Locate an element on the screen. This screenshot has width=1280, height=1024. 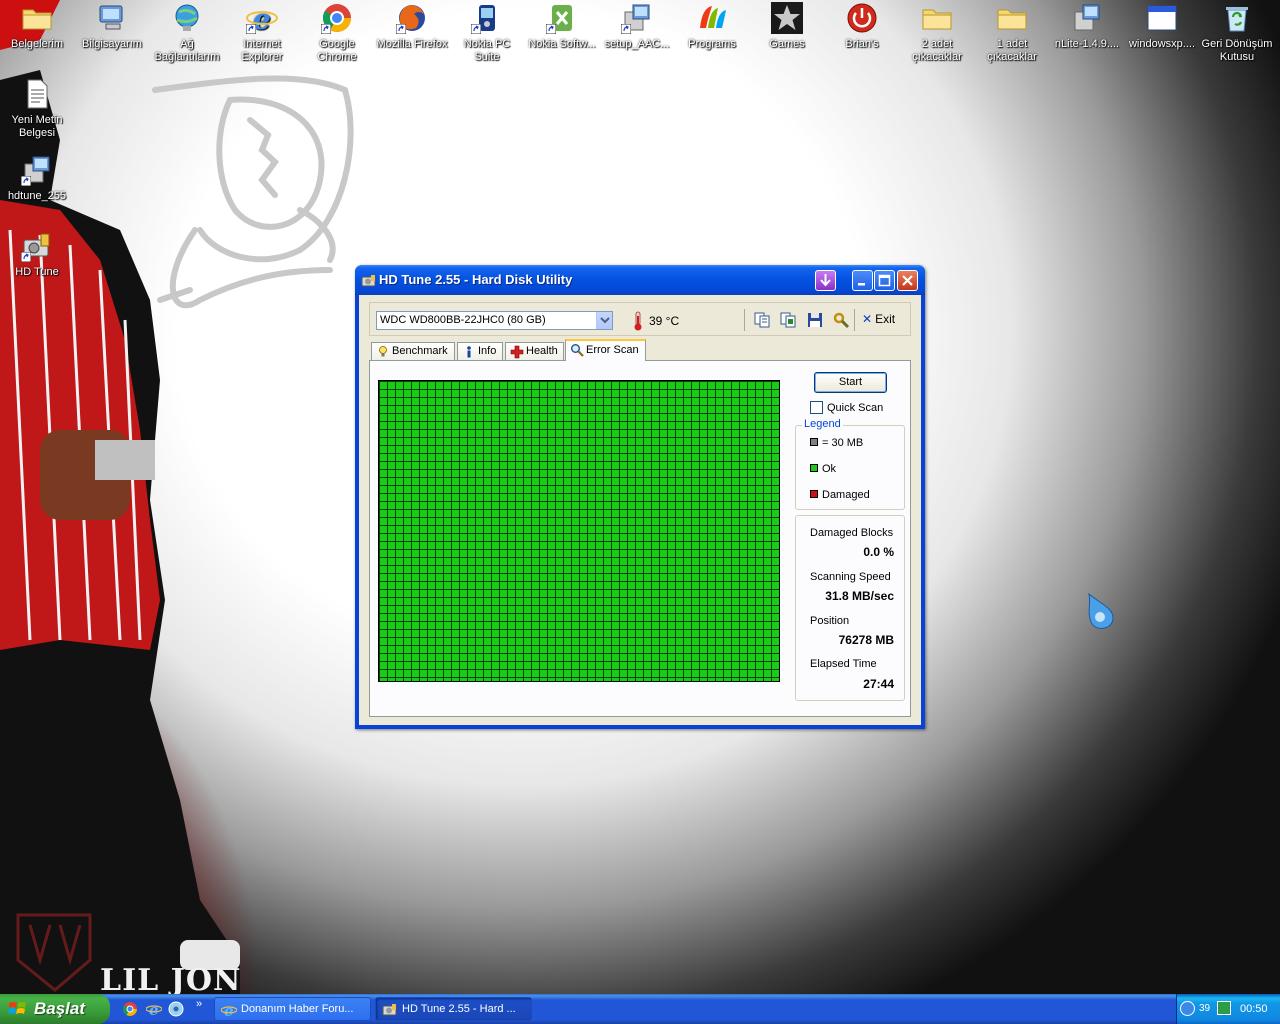
title-bar: HD Tune 2.55 - Hard Disk Utility is located at coordinates (640, 280).